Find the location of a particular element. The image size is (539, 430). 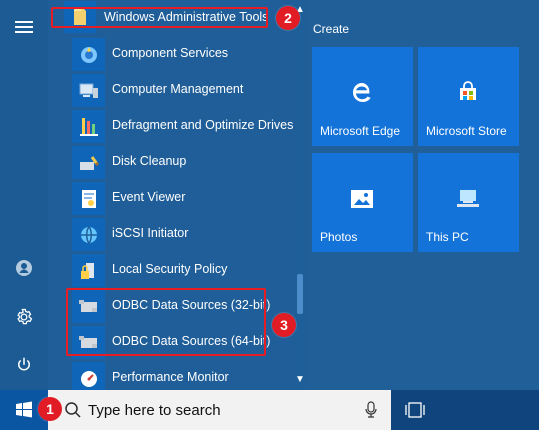

edge-icon is located at coordinates (362, 93).